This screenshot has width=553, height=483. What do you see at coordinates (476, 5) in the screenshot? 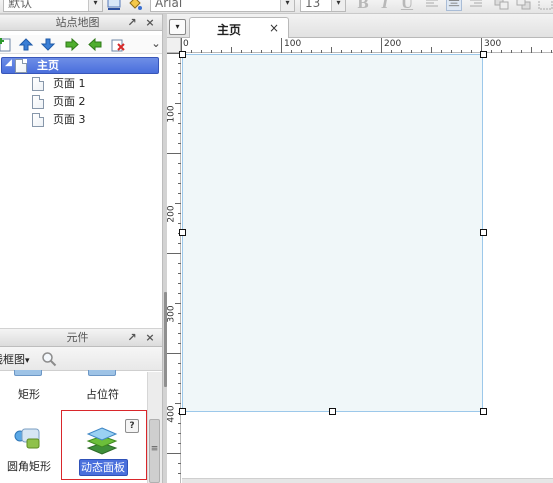
I see `align-right-icon` at bounding box center [476, 5].